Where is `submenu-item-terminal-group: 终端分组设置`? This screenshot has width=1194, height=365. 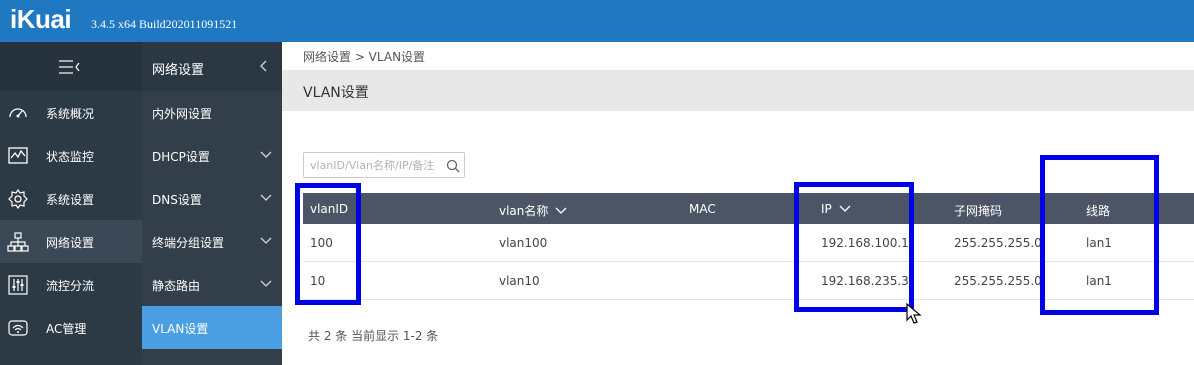
submenu-item-terminal-group: 终端分组设置 is located at coordinates (212, 241).